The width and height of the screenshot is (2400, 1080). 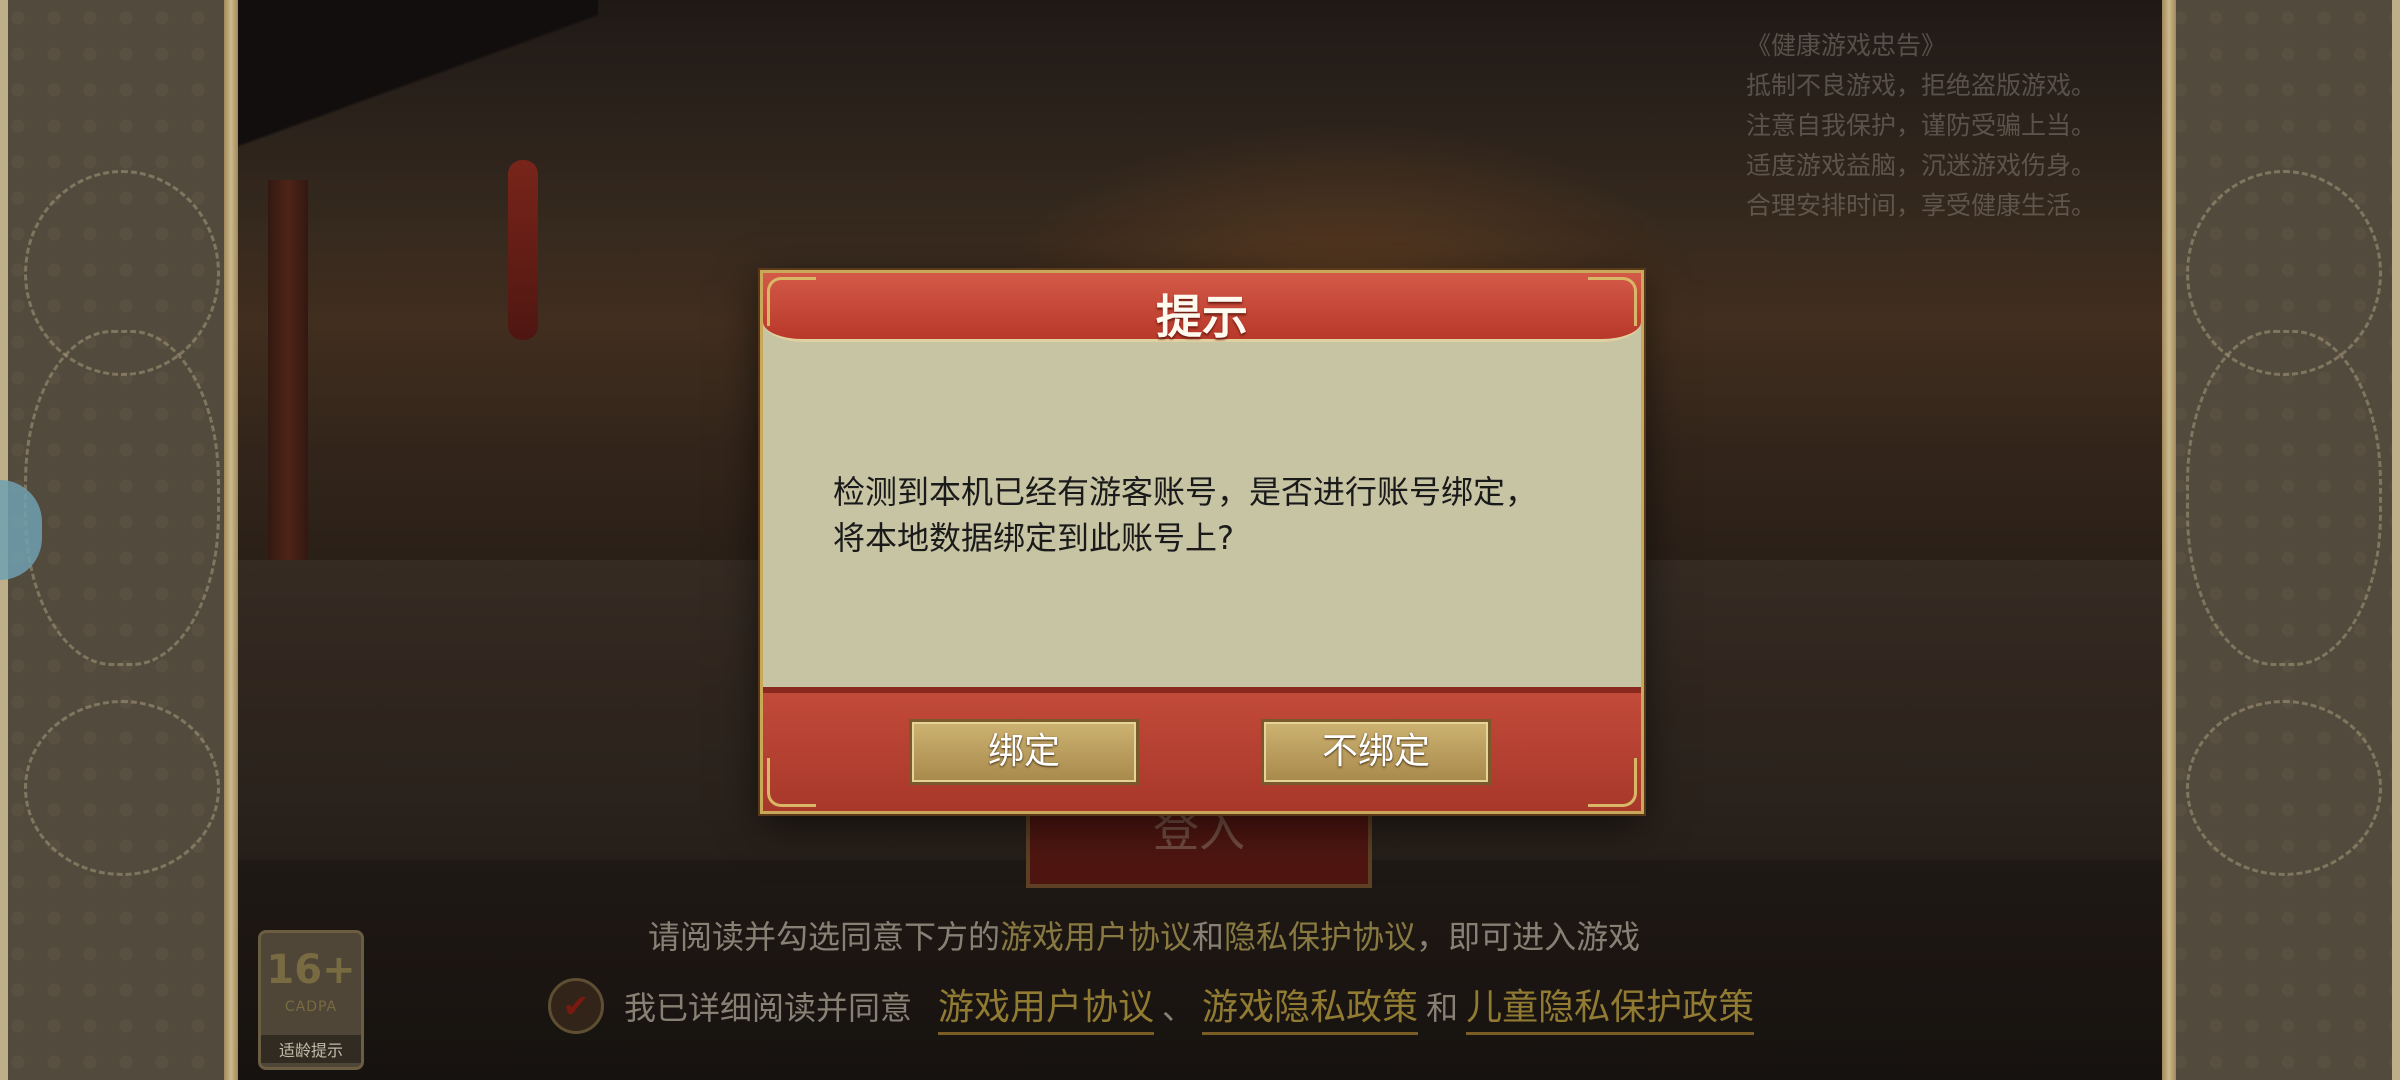 I want to click on dialog-header: 提示, so click(x=1202, y=308).